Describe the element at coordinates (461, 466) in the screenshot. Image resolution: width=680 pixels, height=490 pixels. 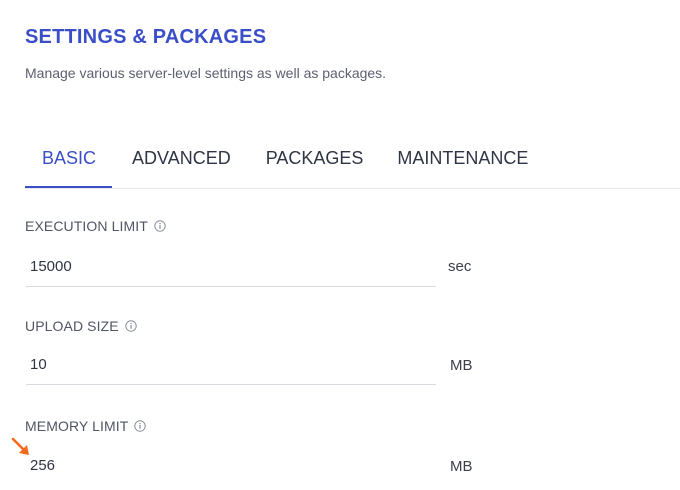
I see `memory-limit-unit: MB` at that location.